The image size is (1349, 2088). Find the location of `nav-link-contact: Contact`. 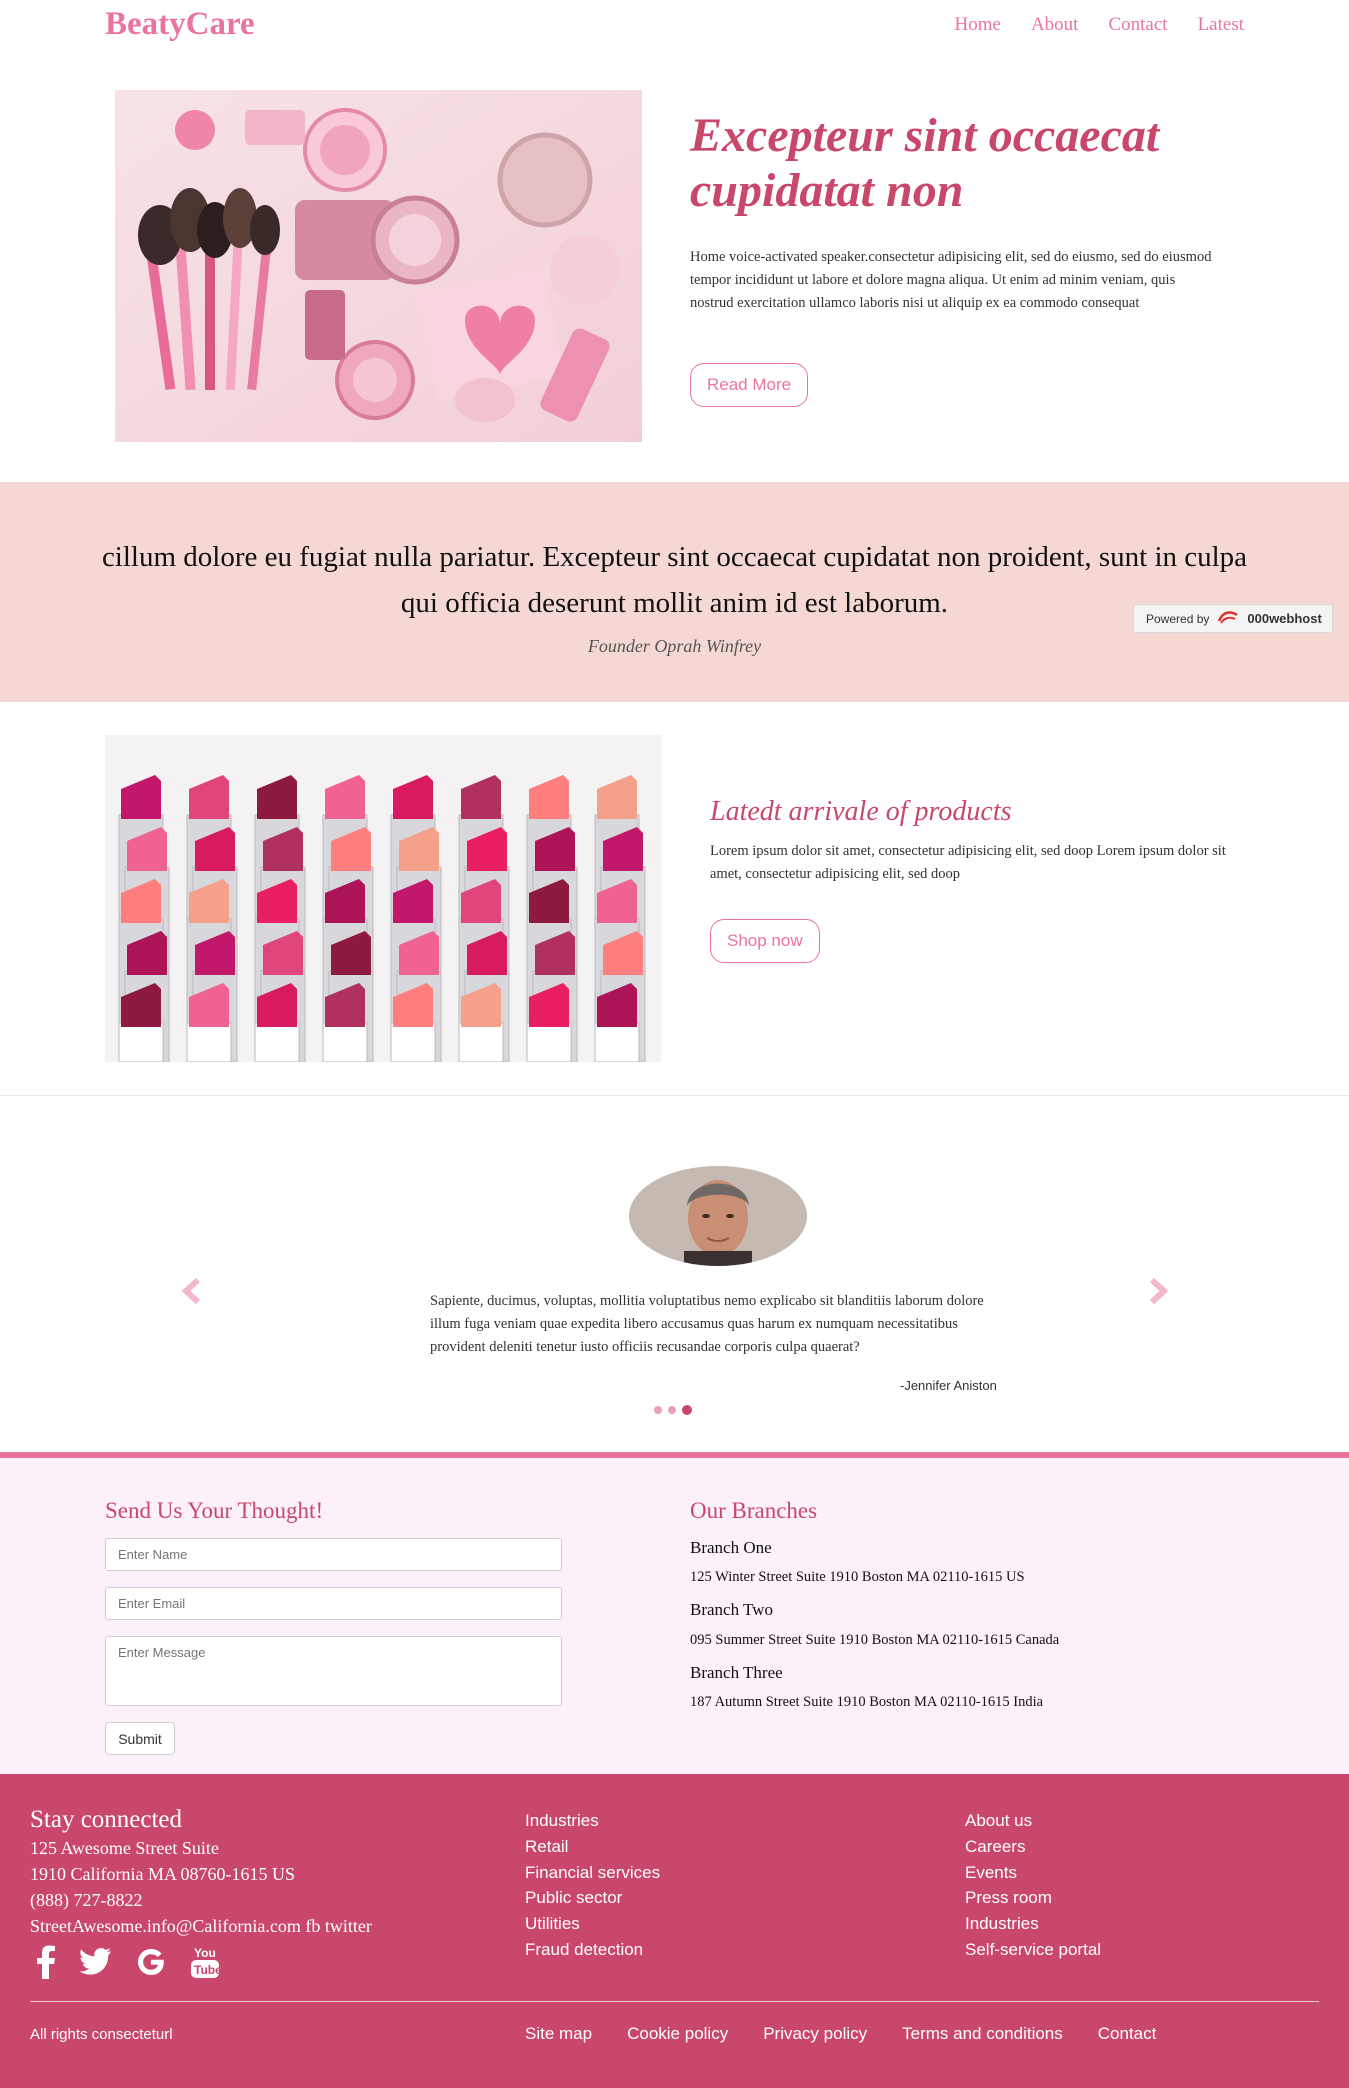

nav-link-contact: Contact is located at coordinates (1137, 25).